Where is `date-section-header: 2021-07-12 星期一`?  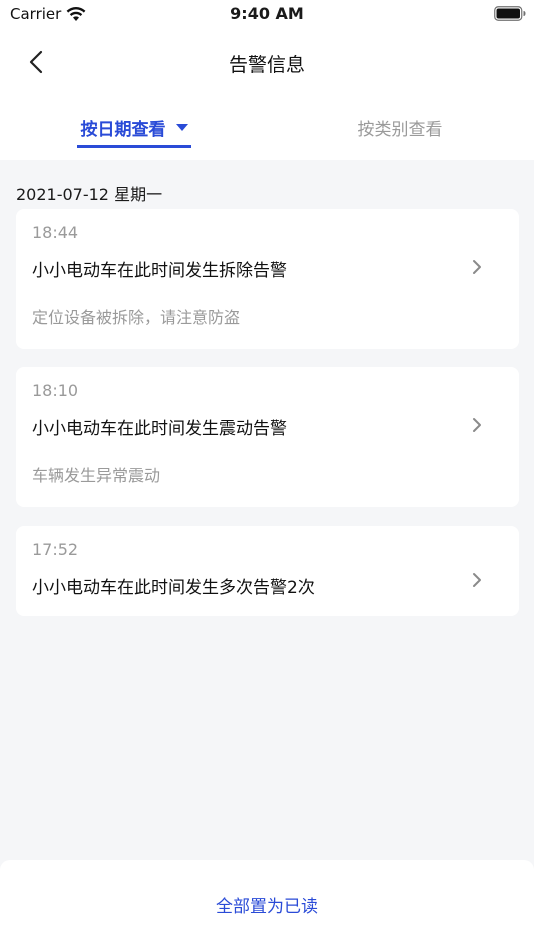 date-section-header: 2021-07-12 星期一 is located at coordinates (89, 194).